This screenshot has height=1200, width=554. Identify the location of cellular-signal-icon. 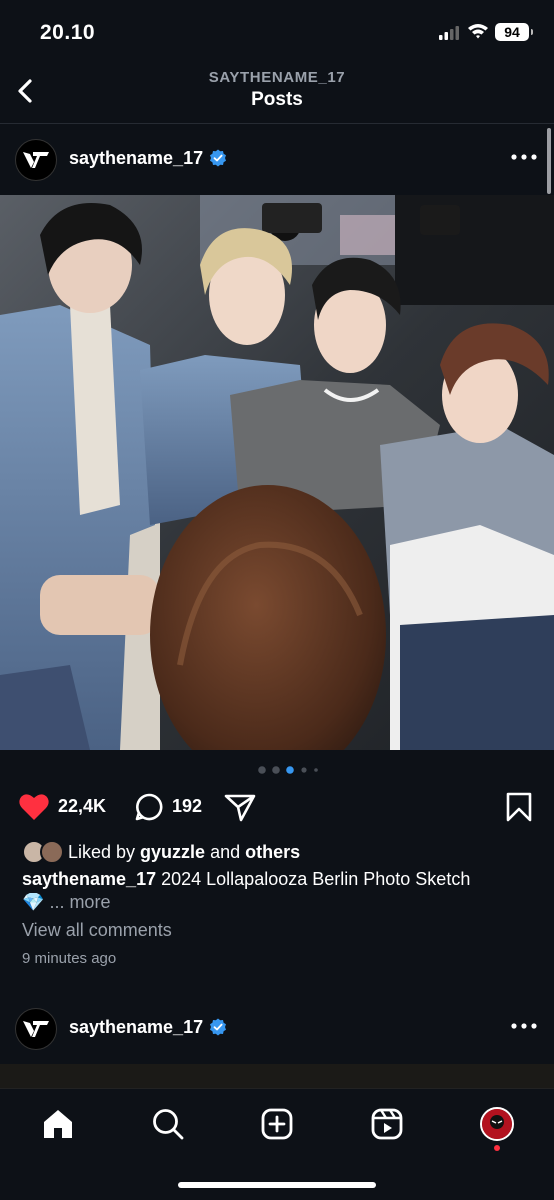
(449, 33).